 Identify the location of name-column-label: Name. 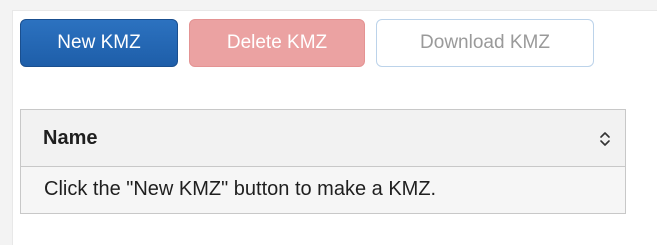
(70, 138).